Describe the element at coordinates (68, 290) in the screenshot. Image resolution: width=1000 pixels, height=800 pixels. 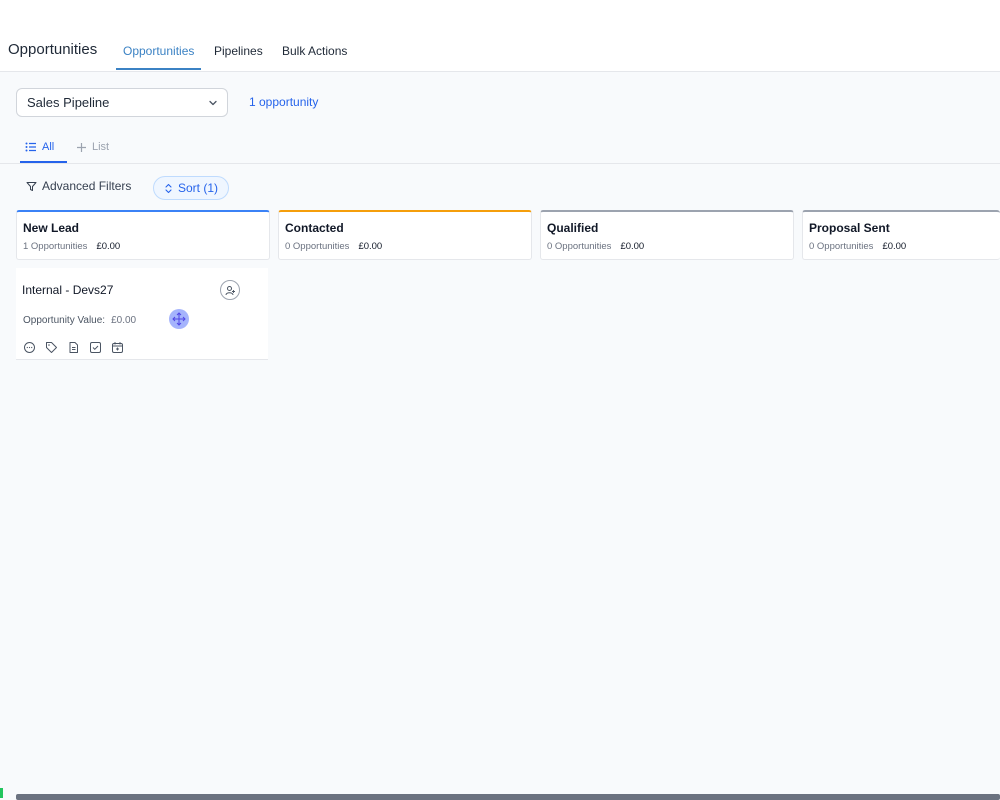
I see `opportunity-title: Internal - Devs27` at that location.